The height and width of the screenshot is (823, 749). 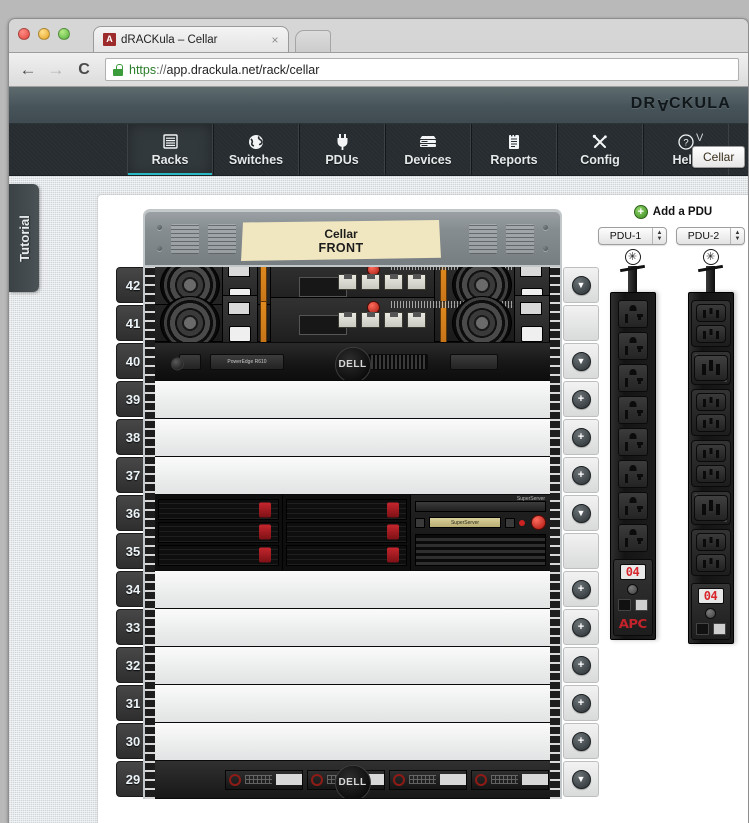 What do you see at coordinates (275, 40) in the screenshot?
I see `tab-close-icon: ×` at bounding box center [275, 40].